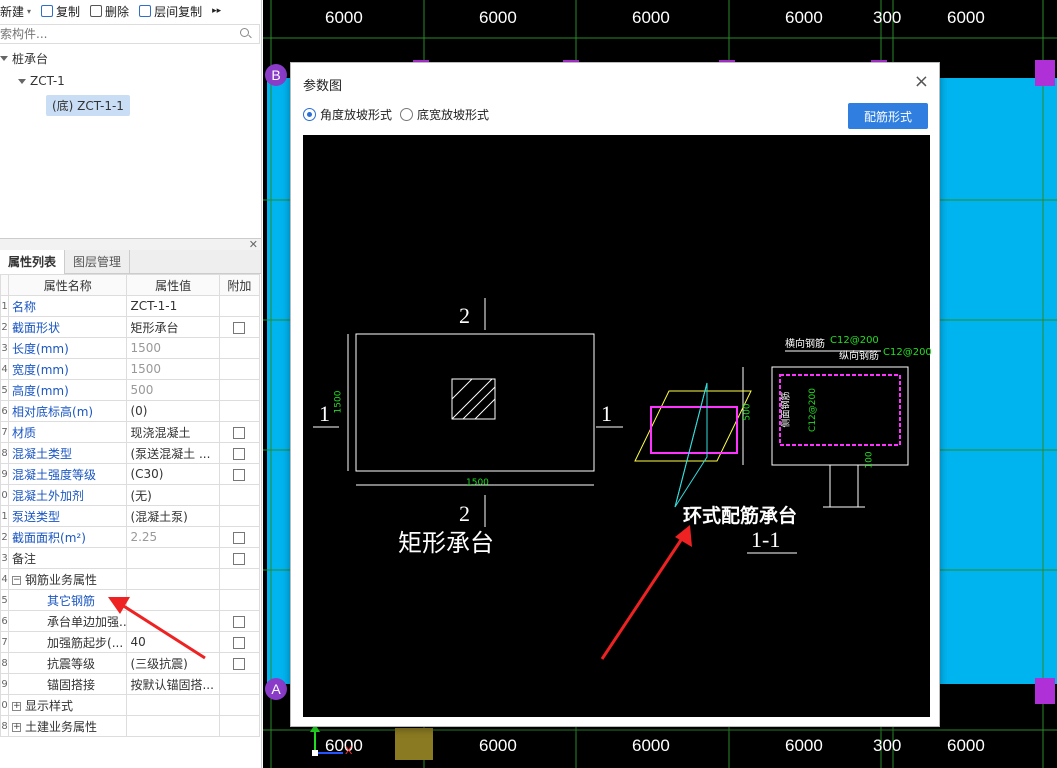 The image size is (1057, 768). I want to click on radio-width-slope: 底宽放坡形式, so click(444, 114).